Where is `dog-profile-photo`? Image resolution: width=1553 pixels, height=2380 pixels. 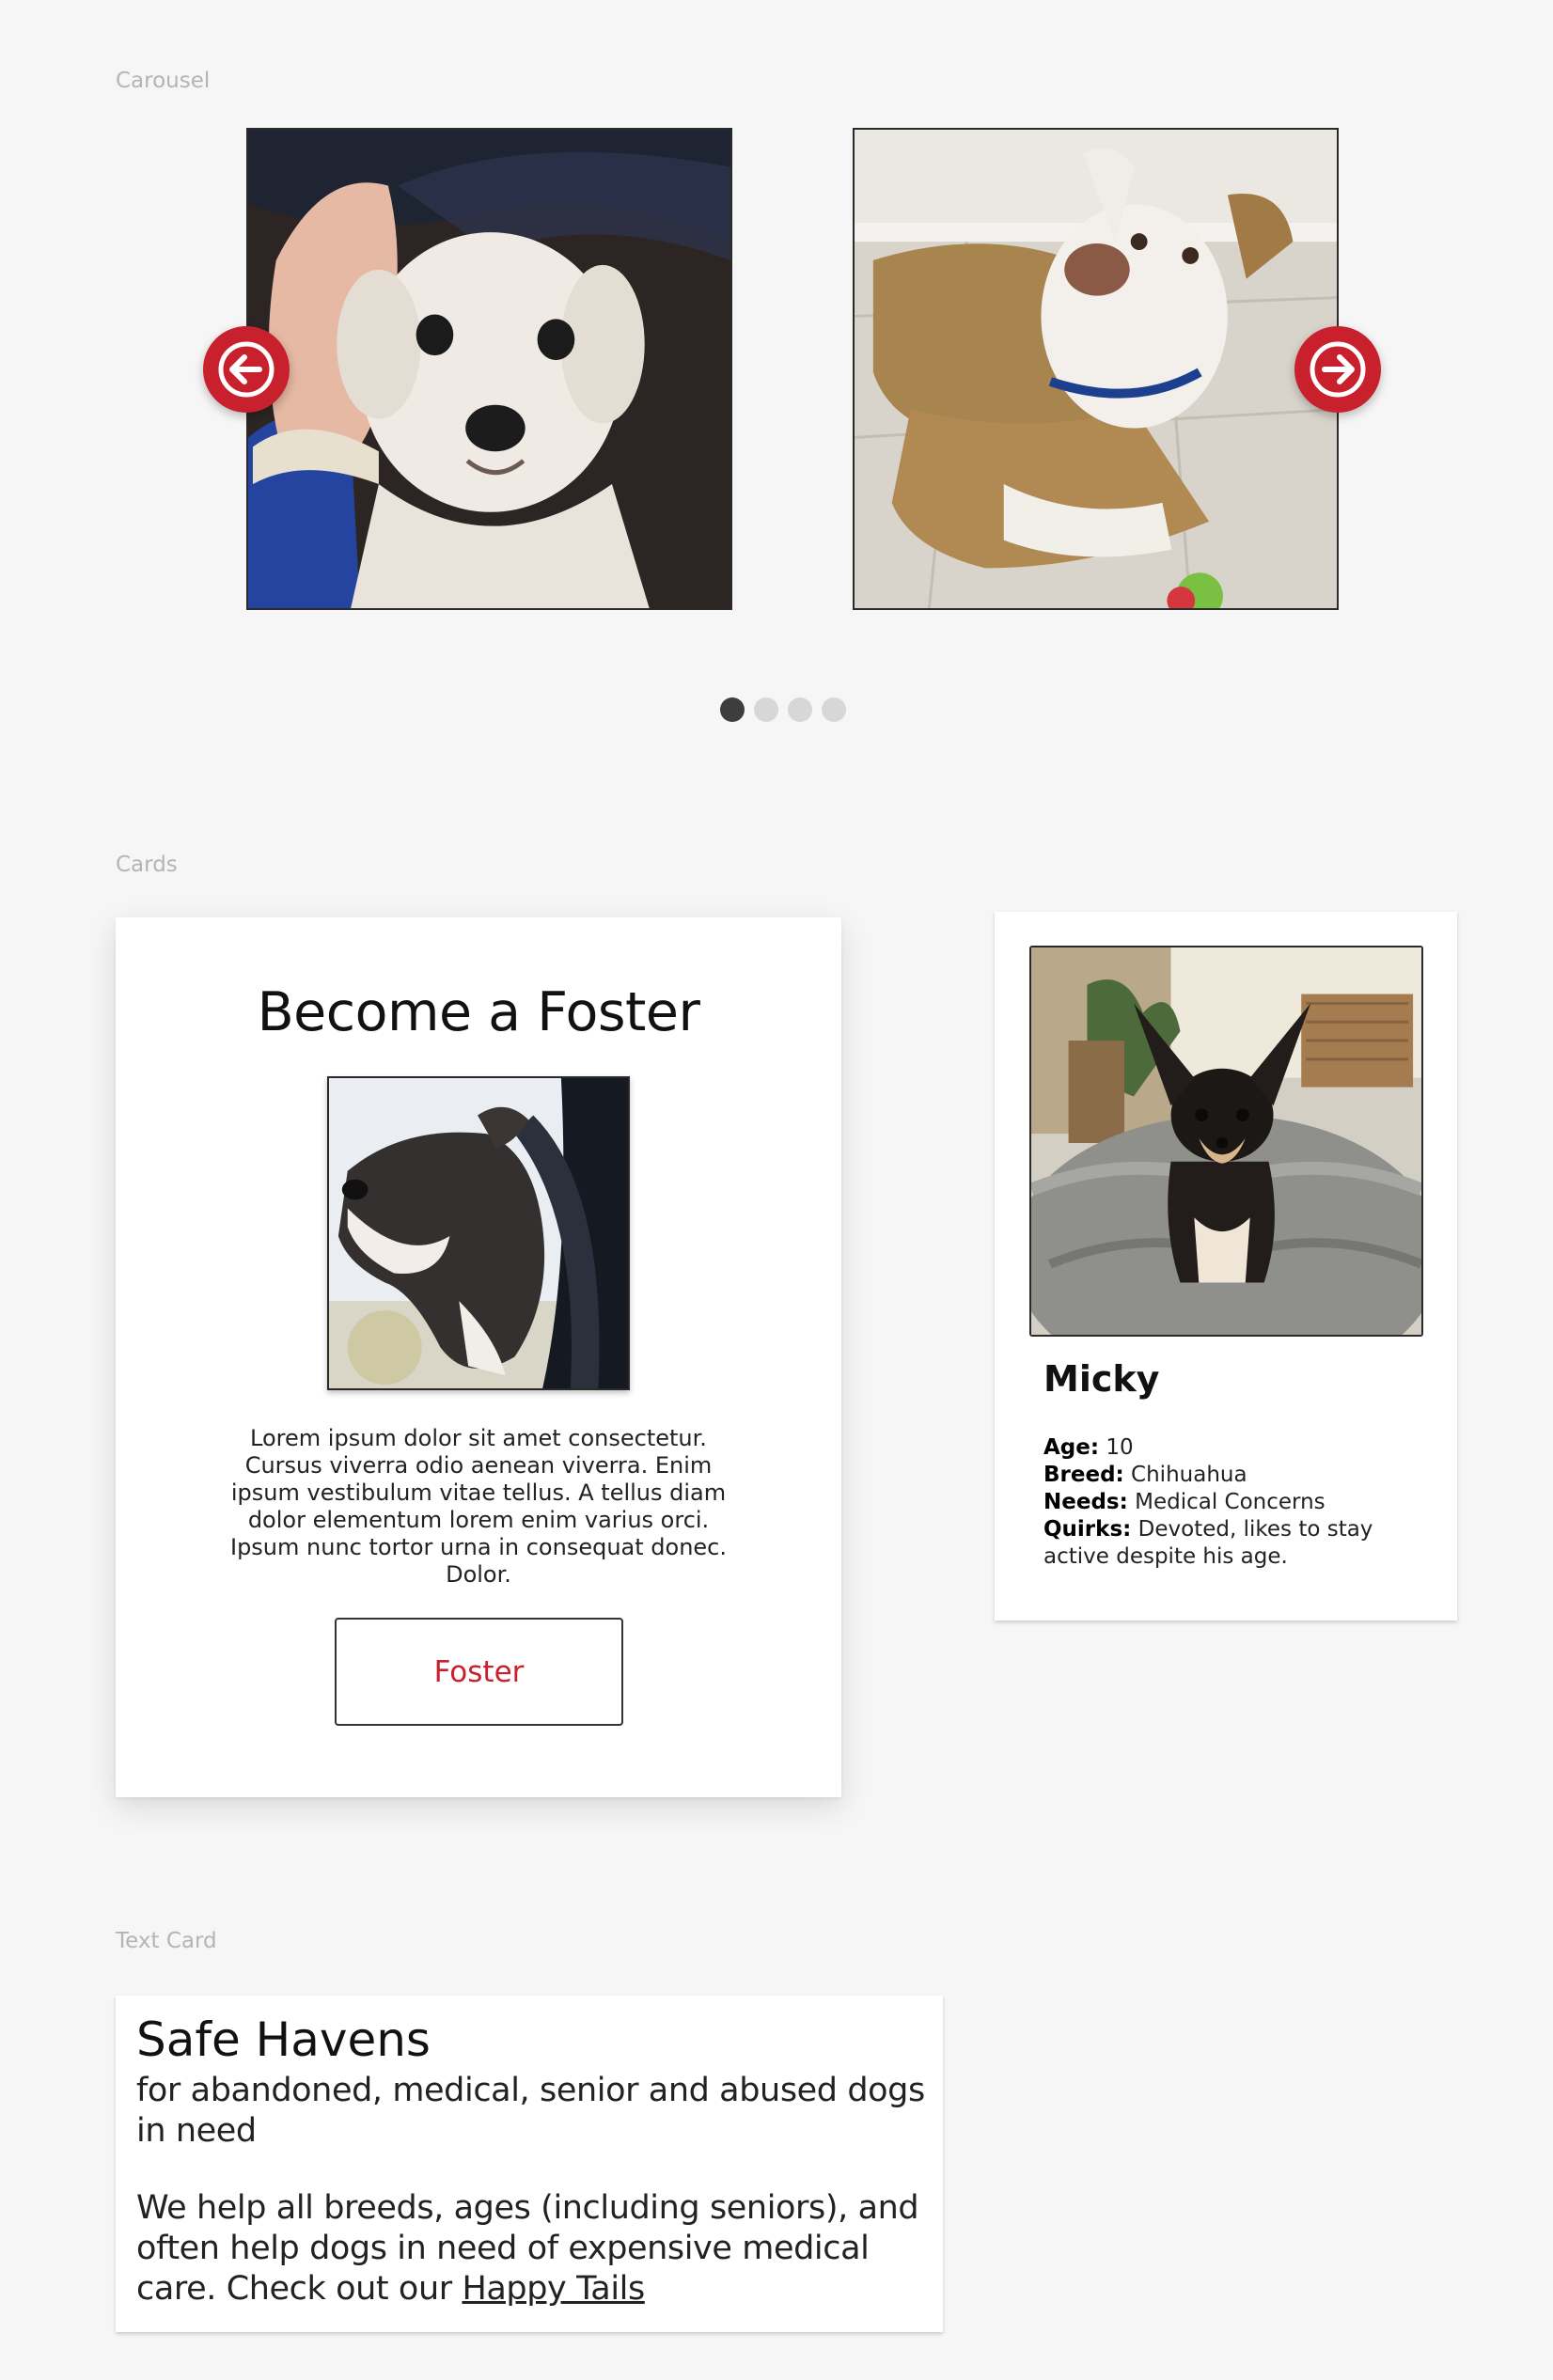 dog-profile-photo is located at coordinates (1226, 1141).